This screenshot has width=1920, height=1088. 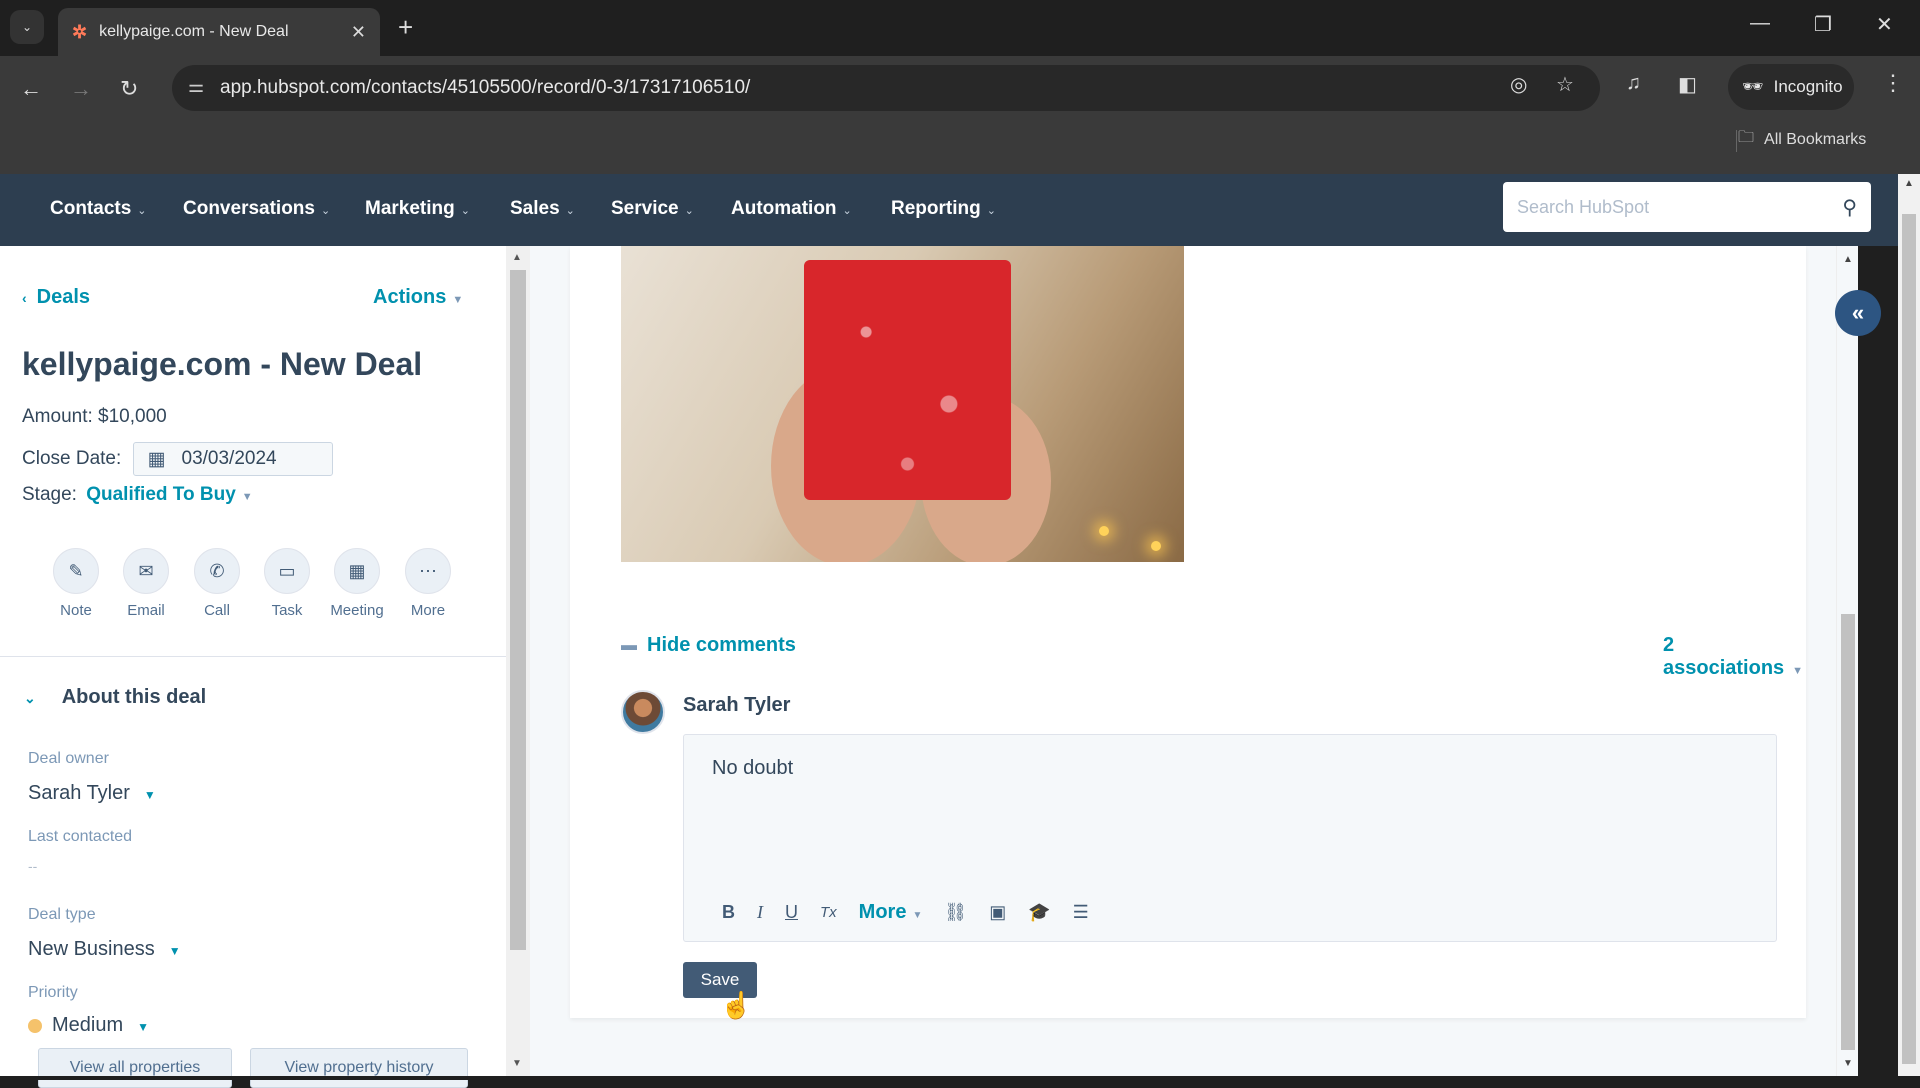 I want to click on associations-dropdown: 2 associations ▼, so click(x=1734, y=657).